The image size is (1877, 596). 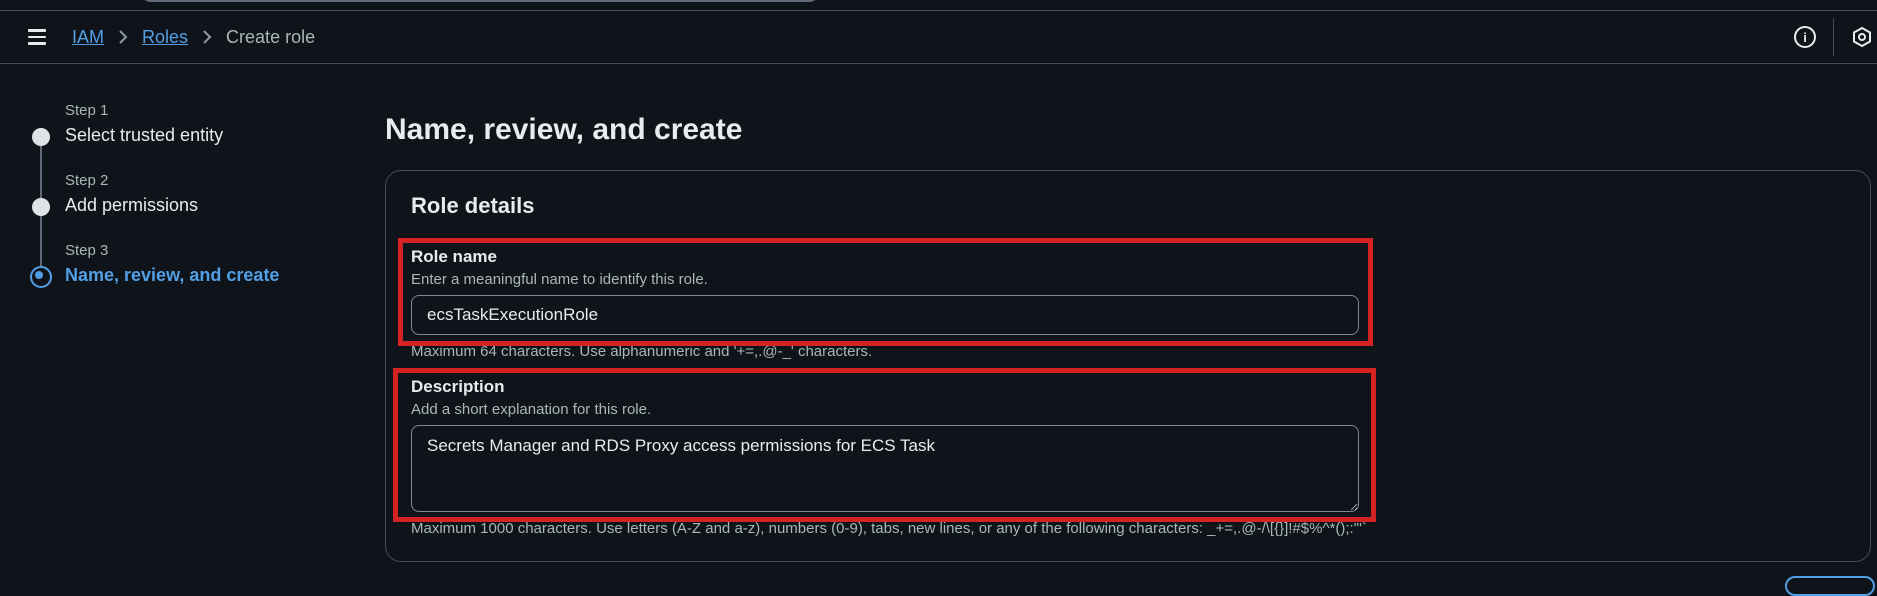 I want to click on top-navigation-strip, so click(x=938, y=5).